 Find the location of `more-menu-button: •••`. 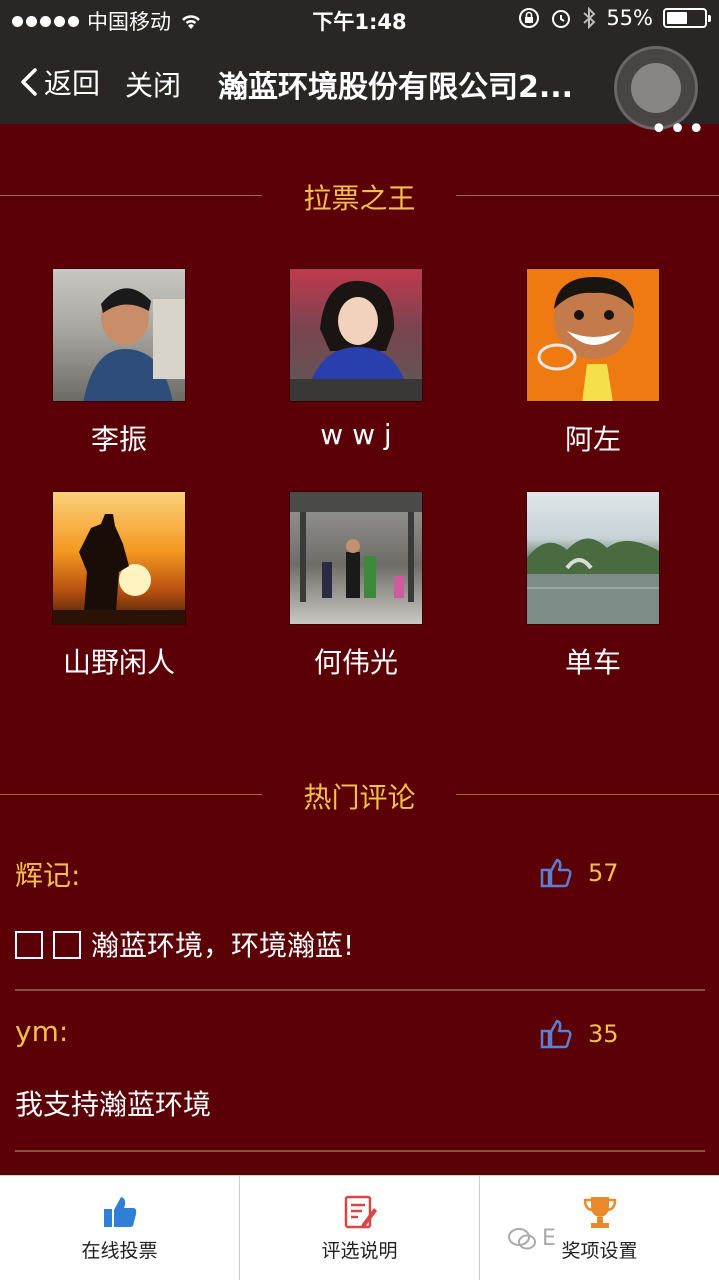

more-menu-button: ••• is located at coordinates (678, 129).